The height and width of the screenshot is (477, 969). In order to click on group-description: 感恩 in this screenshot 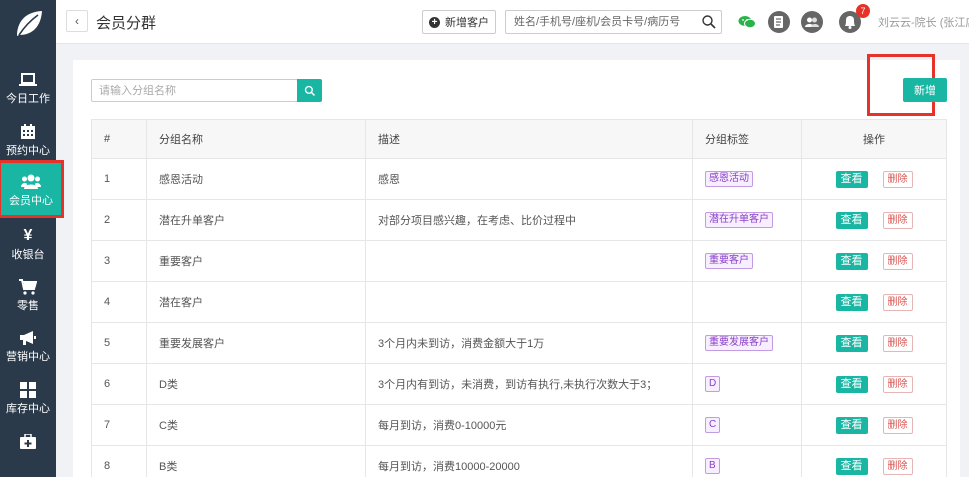, I will do `click(529, 179)`.